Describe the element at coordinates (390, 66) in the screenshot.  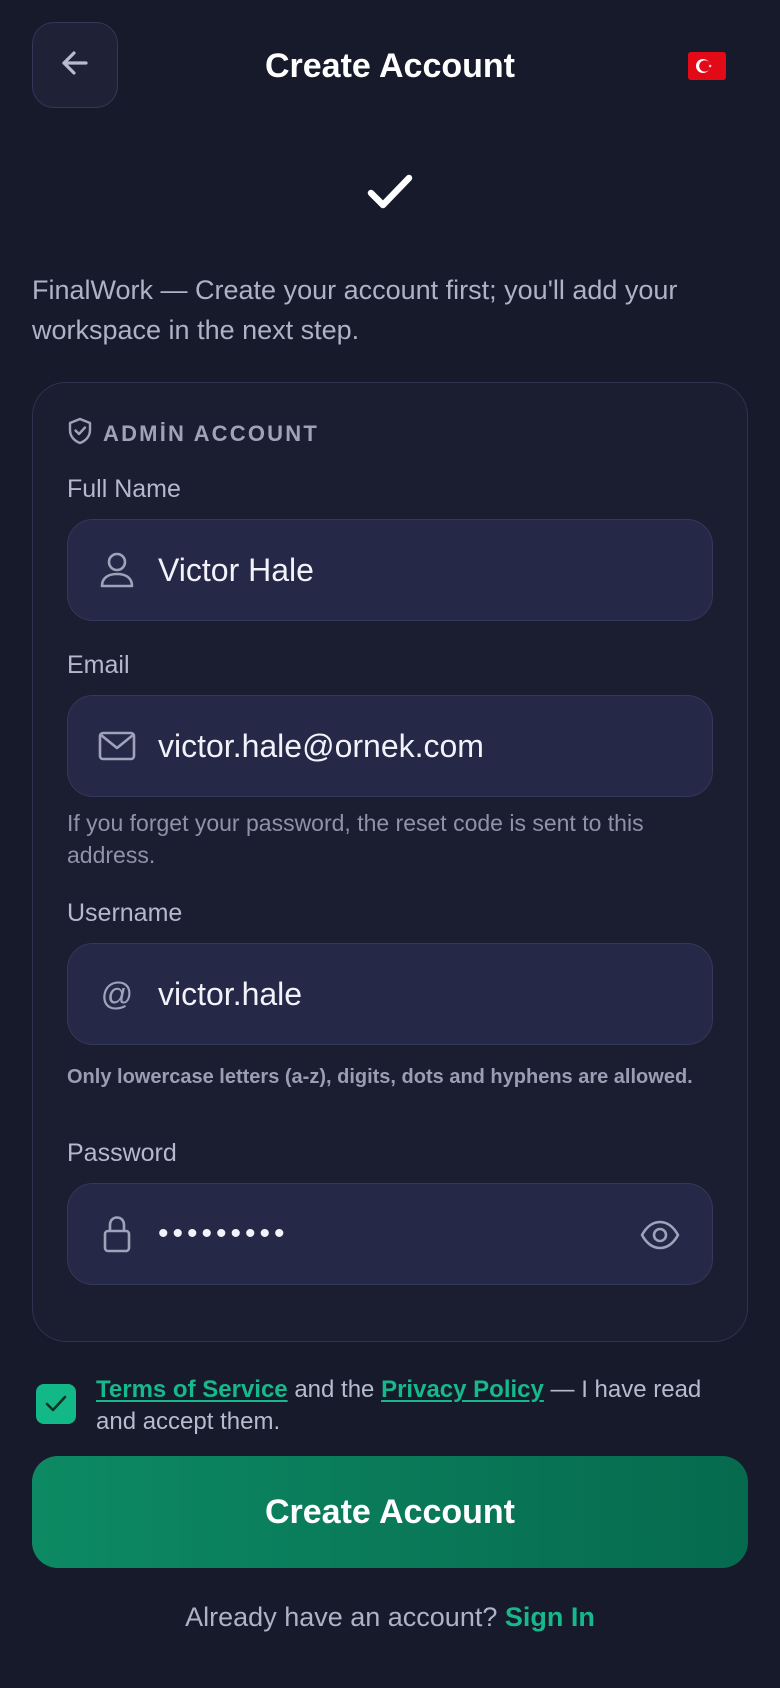
I see `page-title: Create Account` at that location.